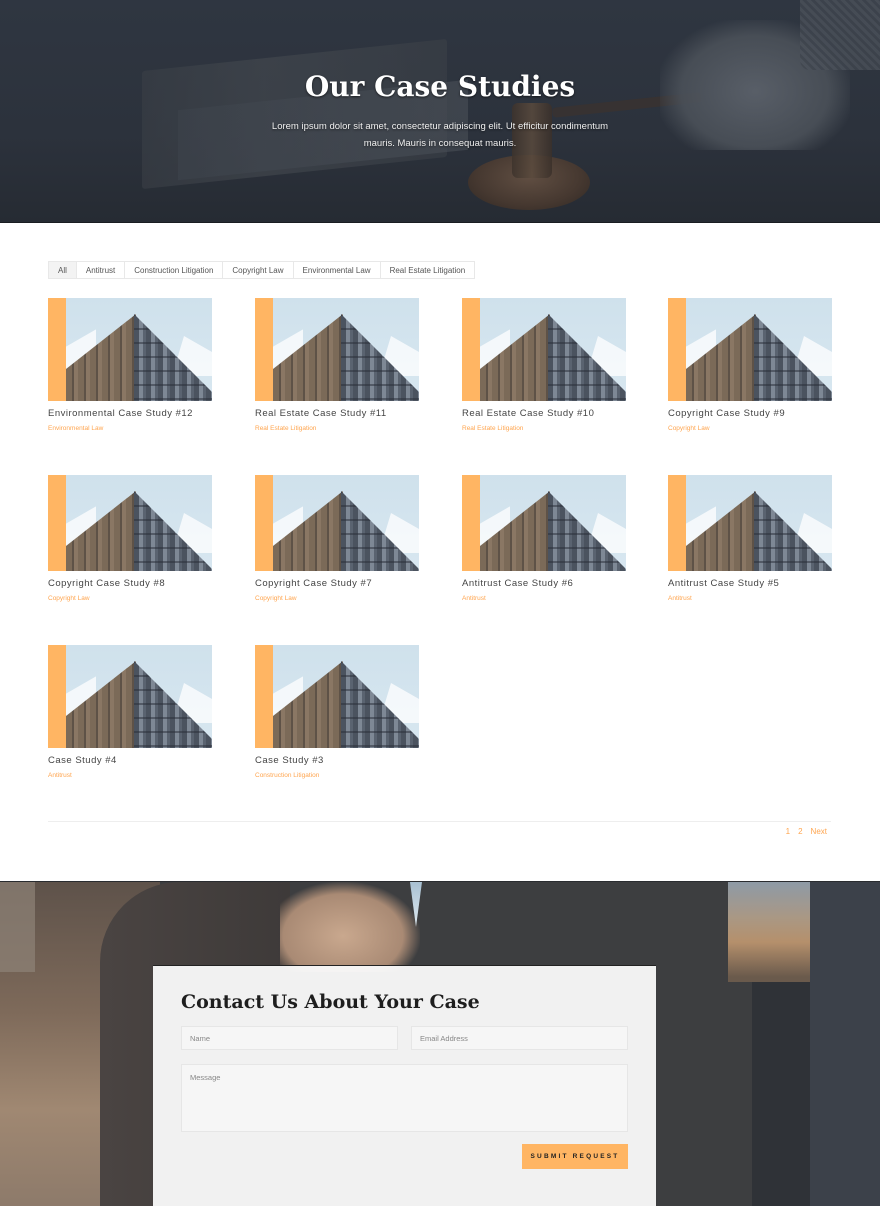 This screenshot has width=880, height=1206. I want to click on pagination: 1 2 Next, so click(806, 831).